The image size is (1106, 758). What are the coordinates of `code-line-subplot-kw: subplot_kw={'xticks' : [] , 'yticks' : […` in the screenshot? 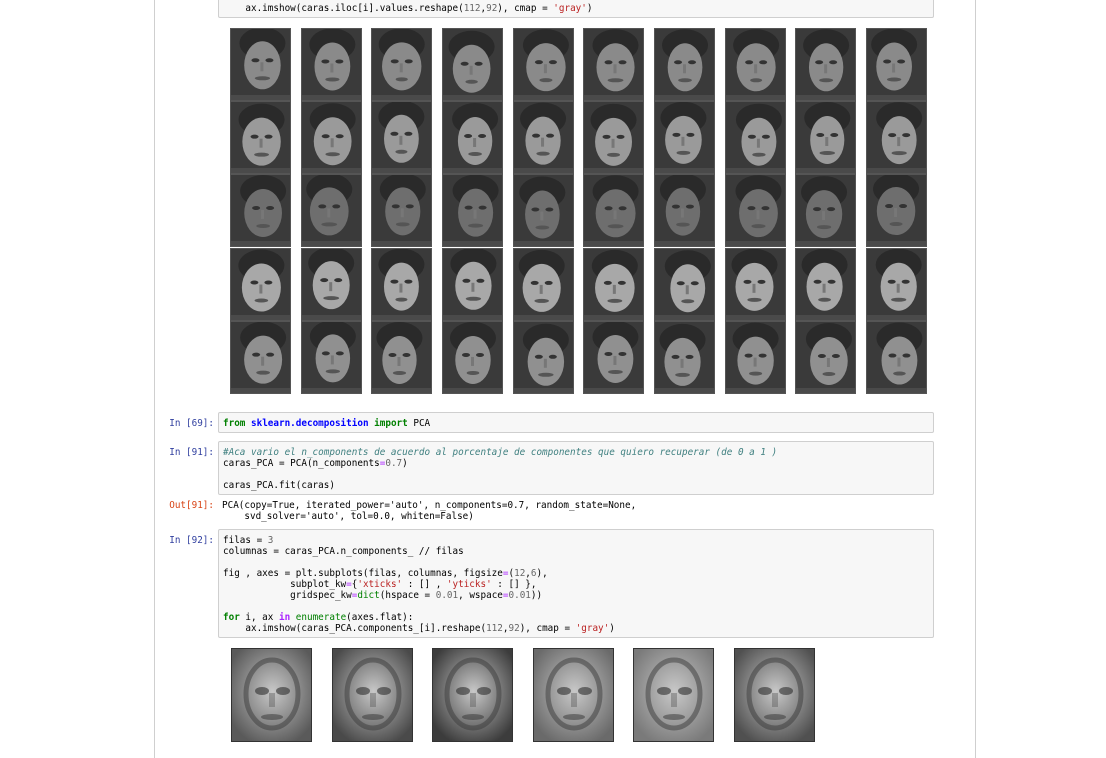 It's located at (380, 584).